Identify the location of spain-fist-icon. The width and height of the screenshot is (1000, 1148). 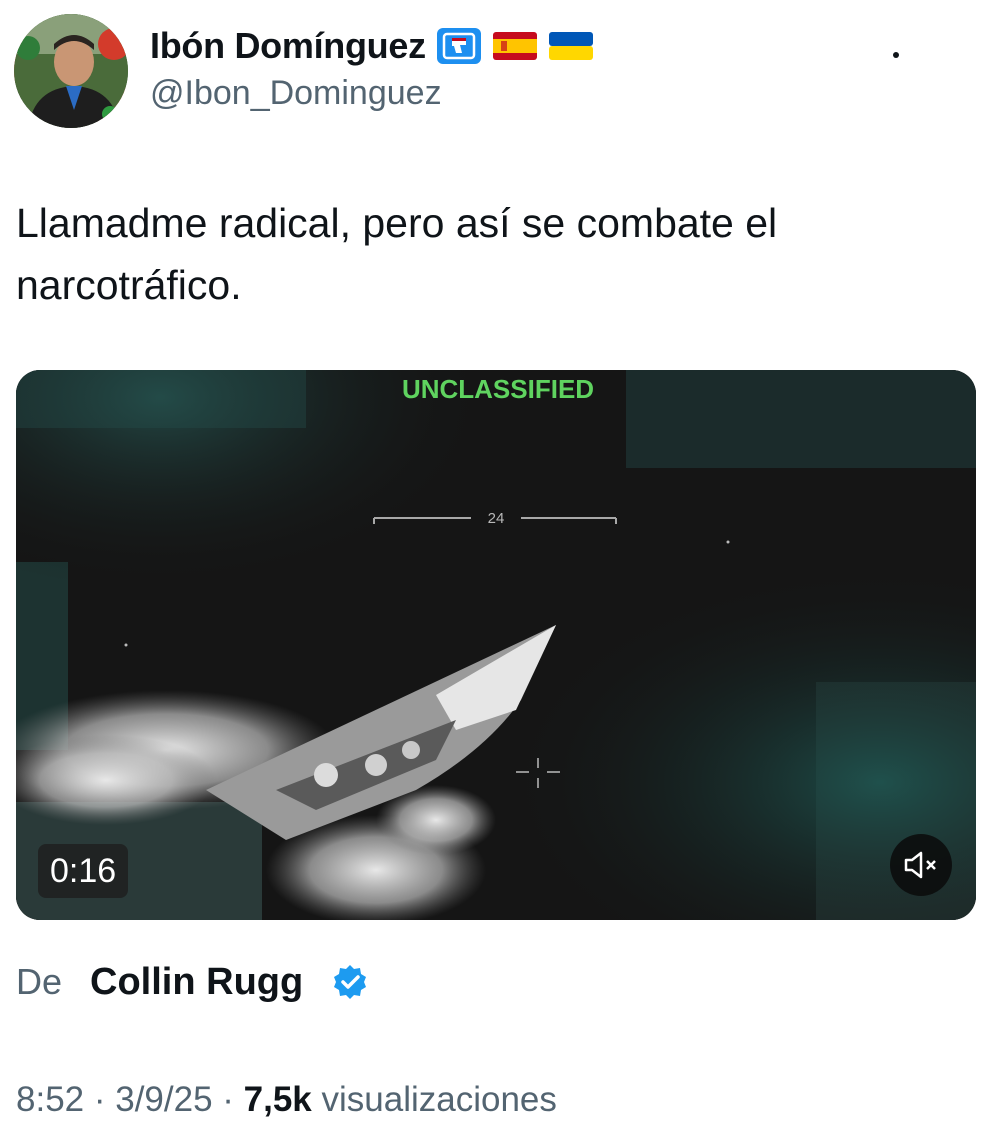
(459, 46).